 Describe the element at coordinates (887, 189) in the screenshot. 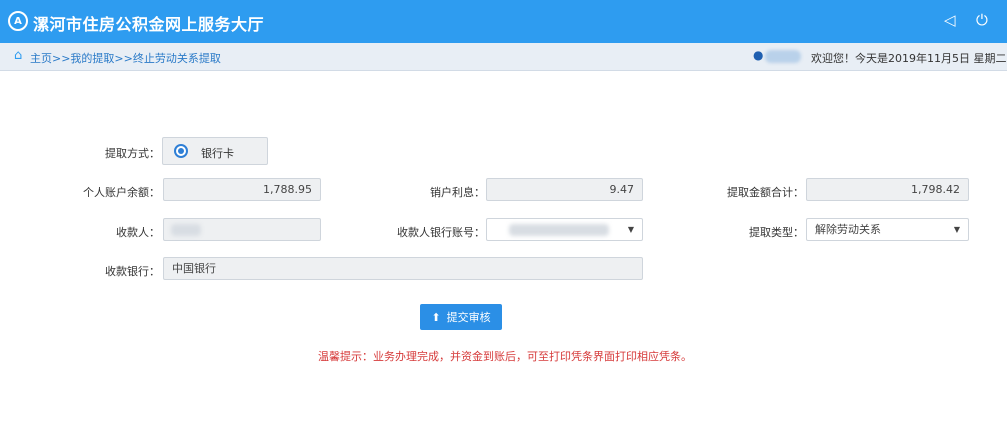

I see `total-field: 1,798.42` at that location.